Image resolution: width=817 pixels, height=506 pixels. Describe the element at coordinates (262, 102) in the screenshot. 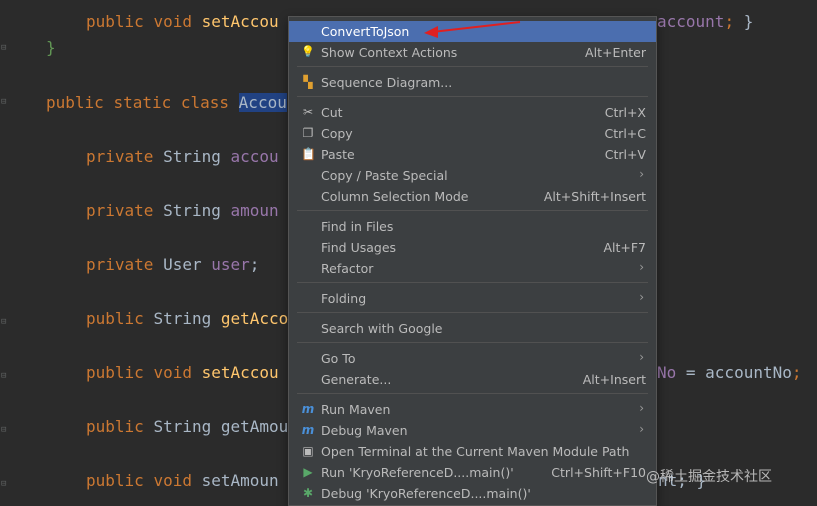

I see `code-token: Accou` at that location.